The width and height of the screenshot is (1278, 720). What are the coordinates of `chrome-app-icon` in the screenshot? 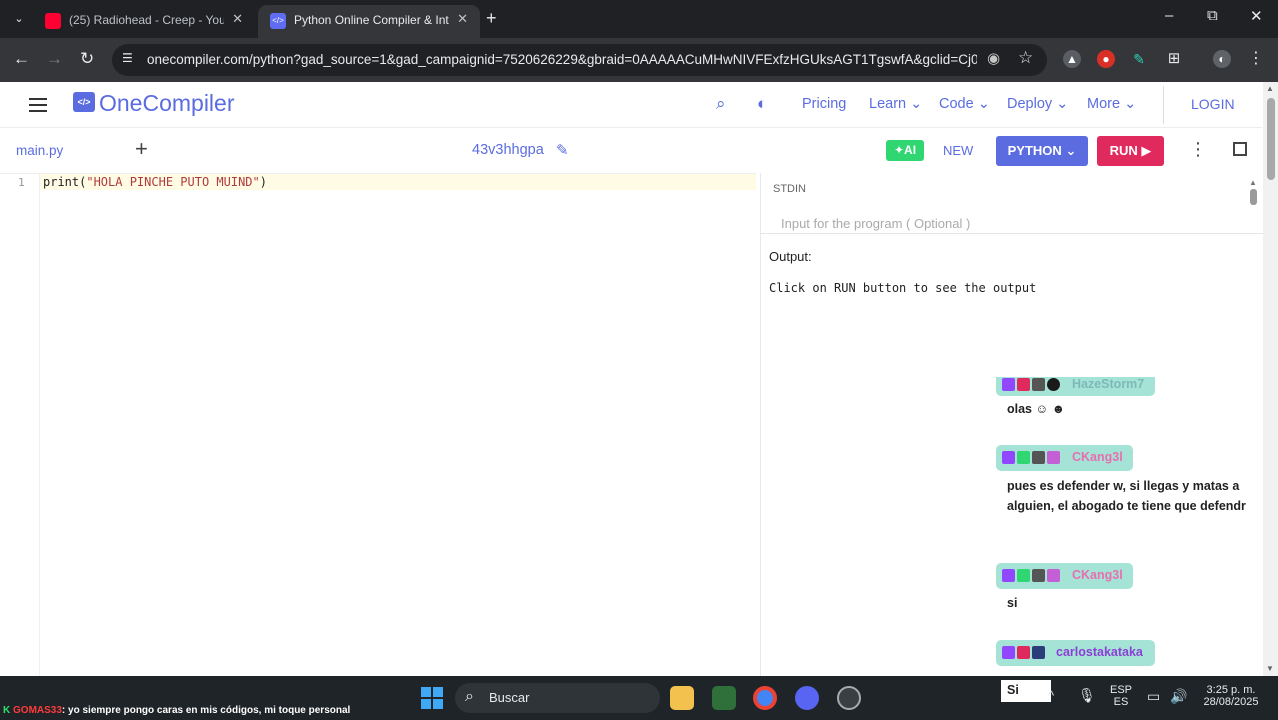 It's located at (765, 698).